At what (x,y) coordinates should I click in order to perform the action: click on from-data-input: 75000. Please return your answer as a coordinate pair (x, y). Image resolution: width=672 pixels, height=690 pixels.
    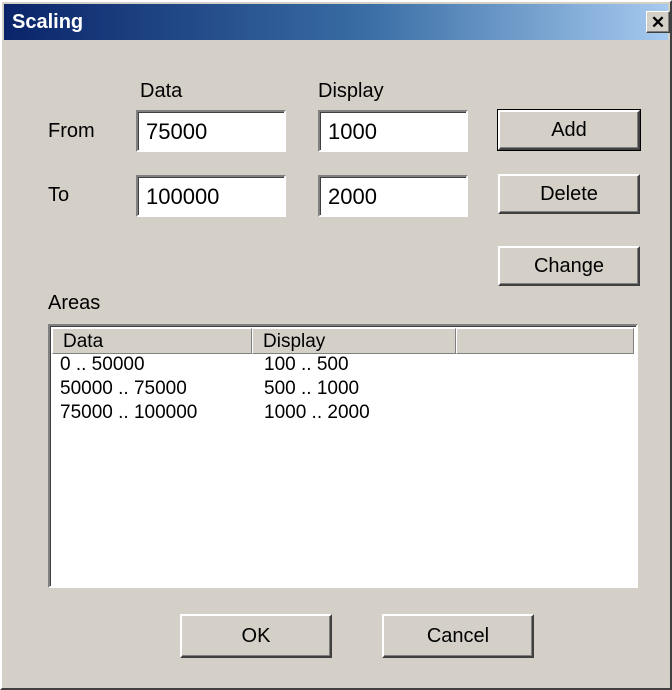
    Looking at the image, I should click on (211, 131).